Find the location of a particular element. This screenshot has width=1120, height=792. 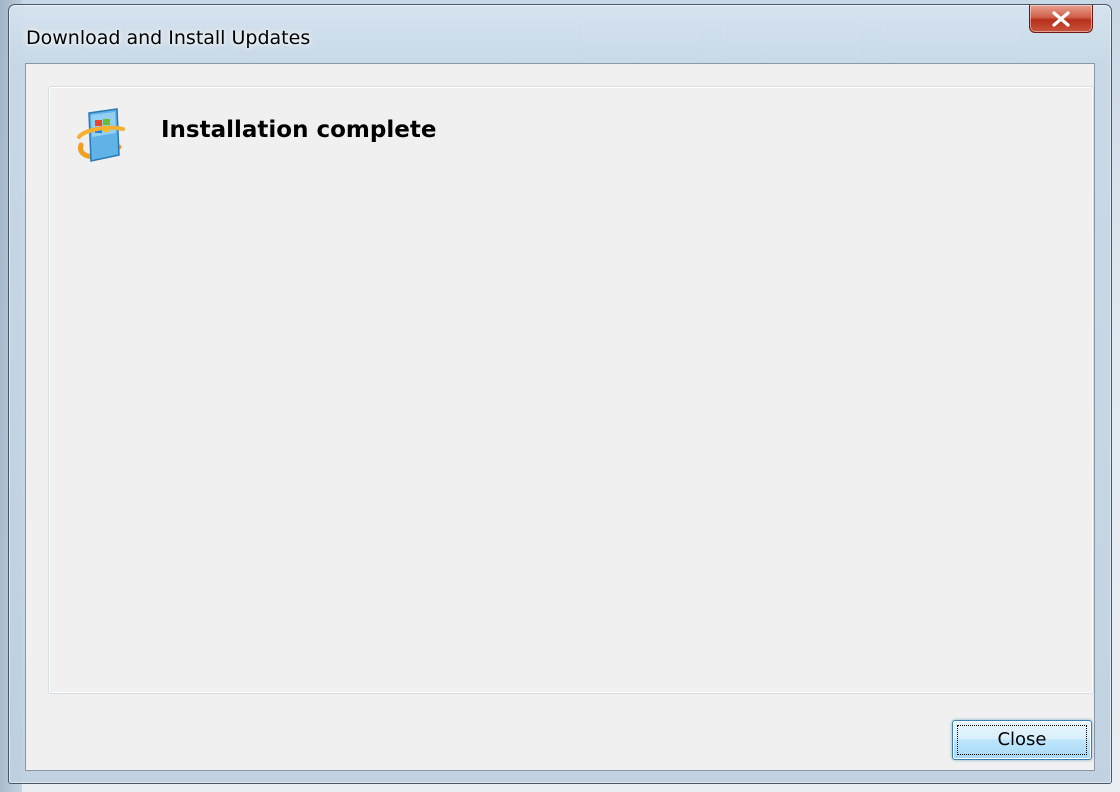

window-title: Download and Install Updates is located at coordinates (168, 38).